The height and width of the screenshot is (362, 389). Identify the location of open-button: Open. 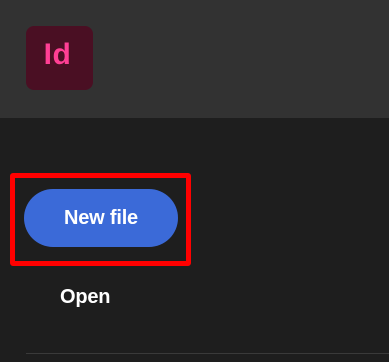
(85, 297).